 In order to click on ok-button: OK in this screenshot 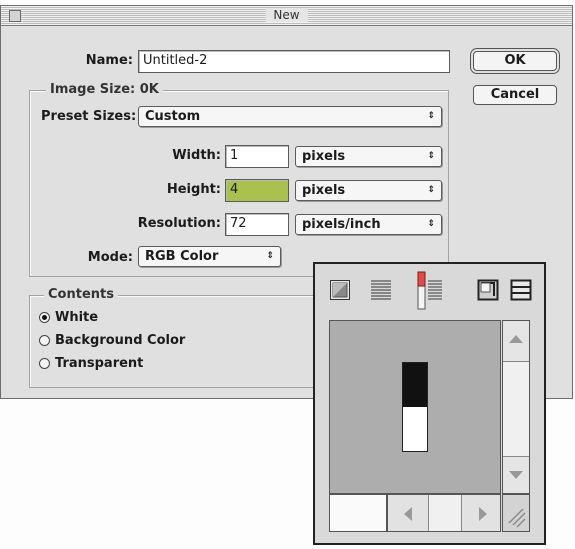, I will do `click(515, 61)`.